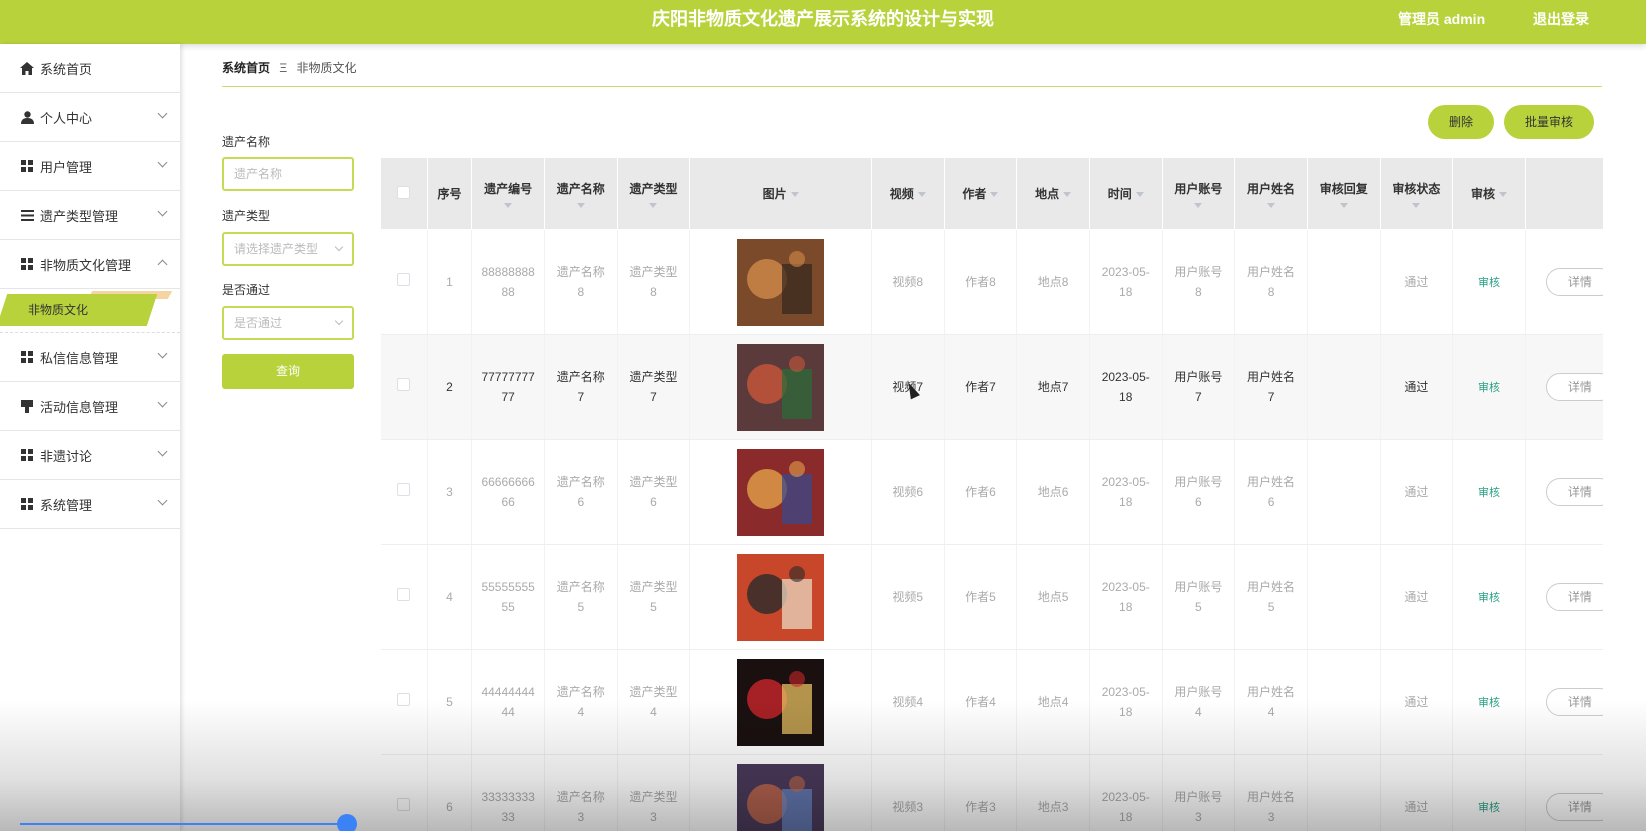 This screenshot has width=1646, height=831. I want to click on sidebar-subitem-intangible-culture: 非物质文化, so click(79, 310).